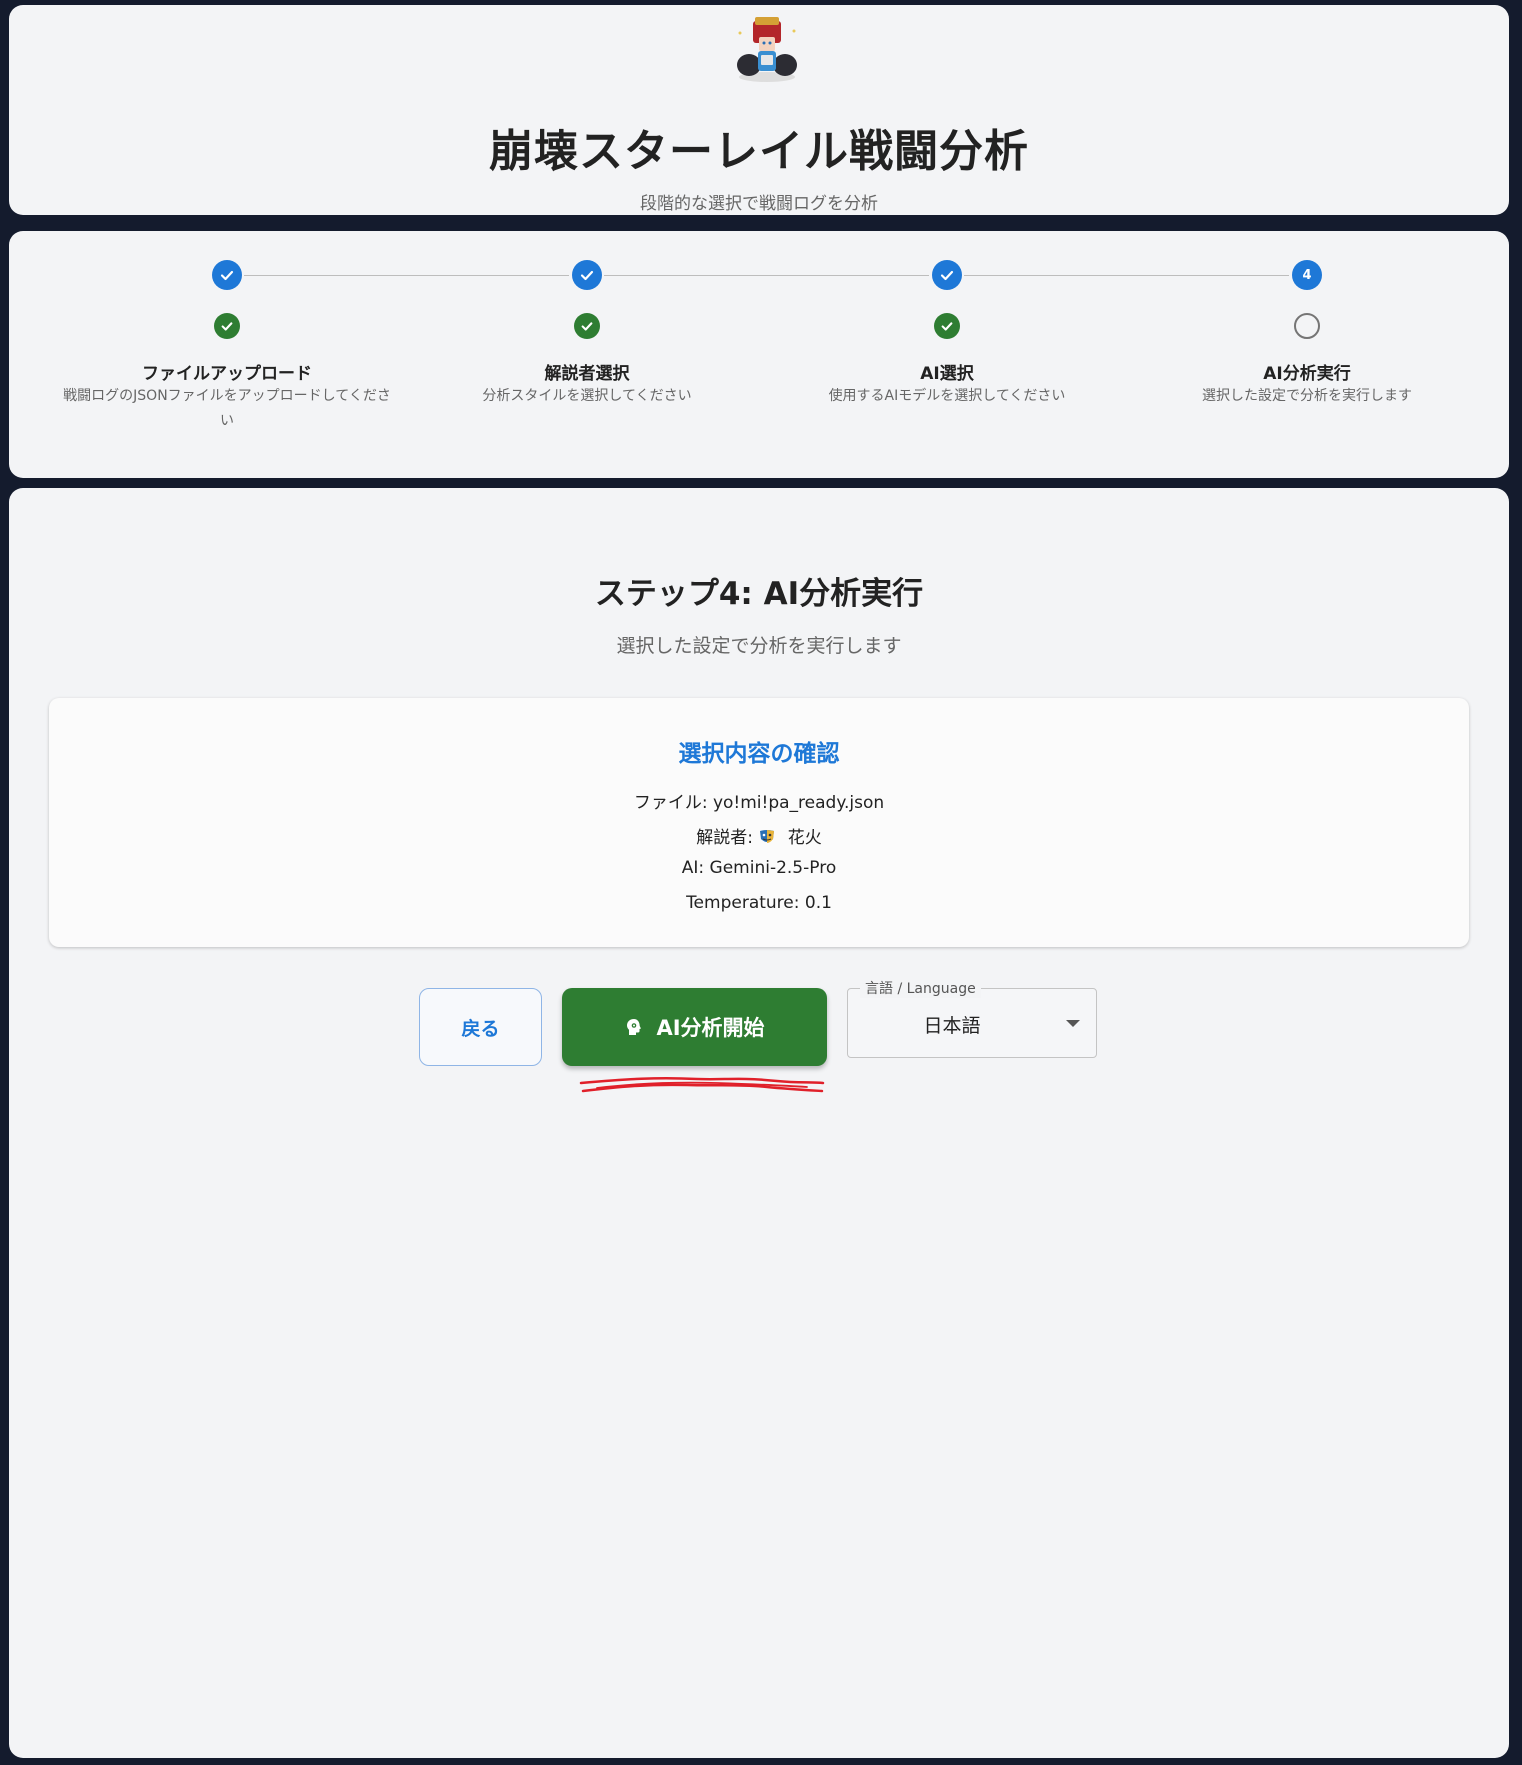  I want to click on confirmation-ai: AI: Gemini-2.5-Pro, so click(759, 868).